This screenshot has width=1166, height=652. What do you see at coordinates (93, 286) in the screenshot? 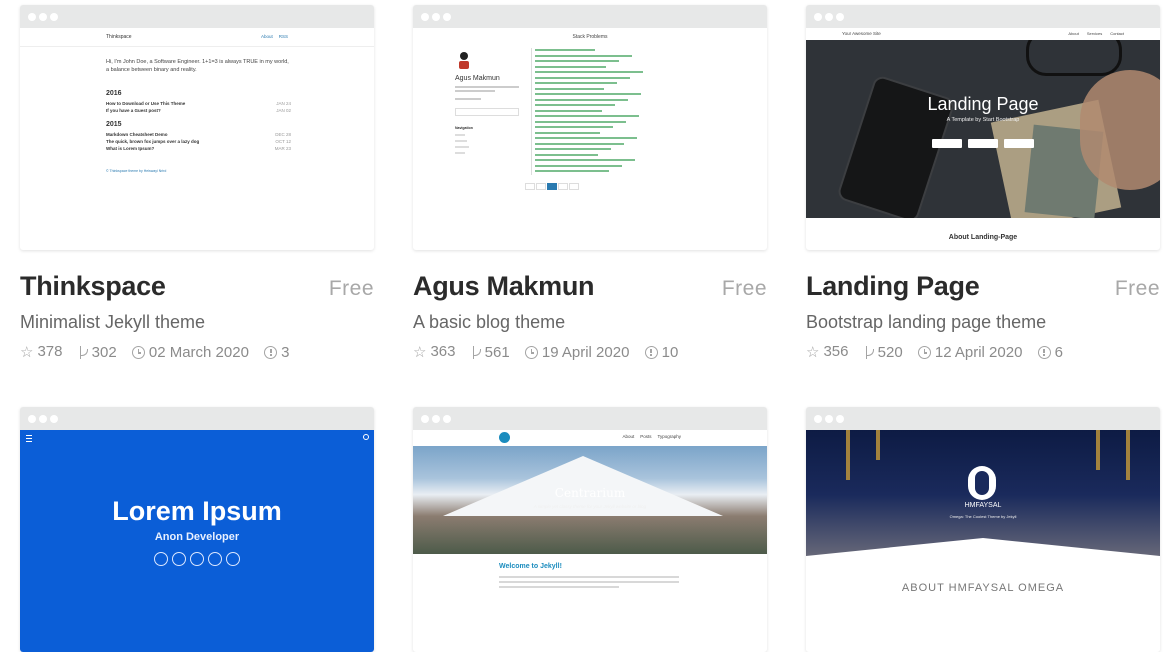
I see `theme-title: Thinkspace` at bounding box center [93, 286].